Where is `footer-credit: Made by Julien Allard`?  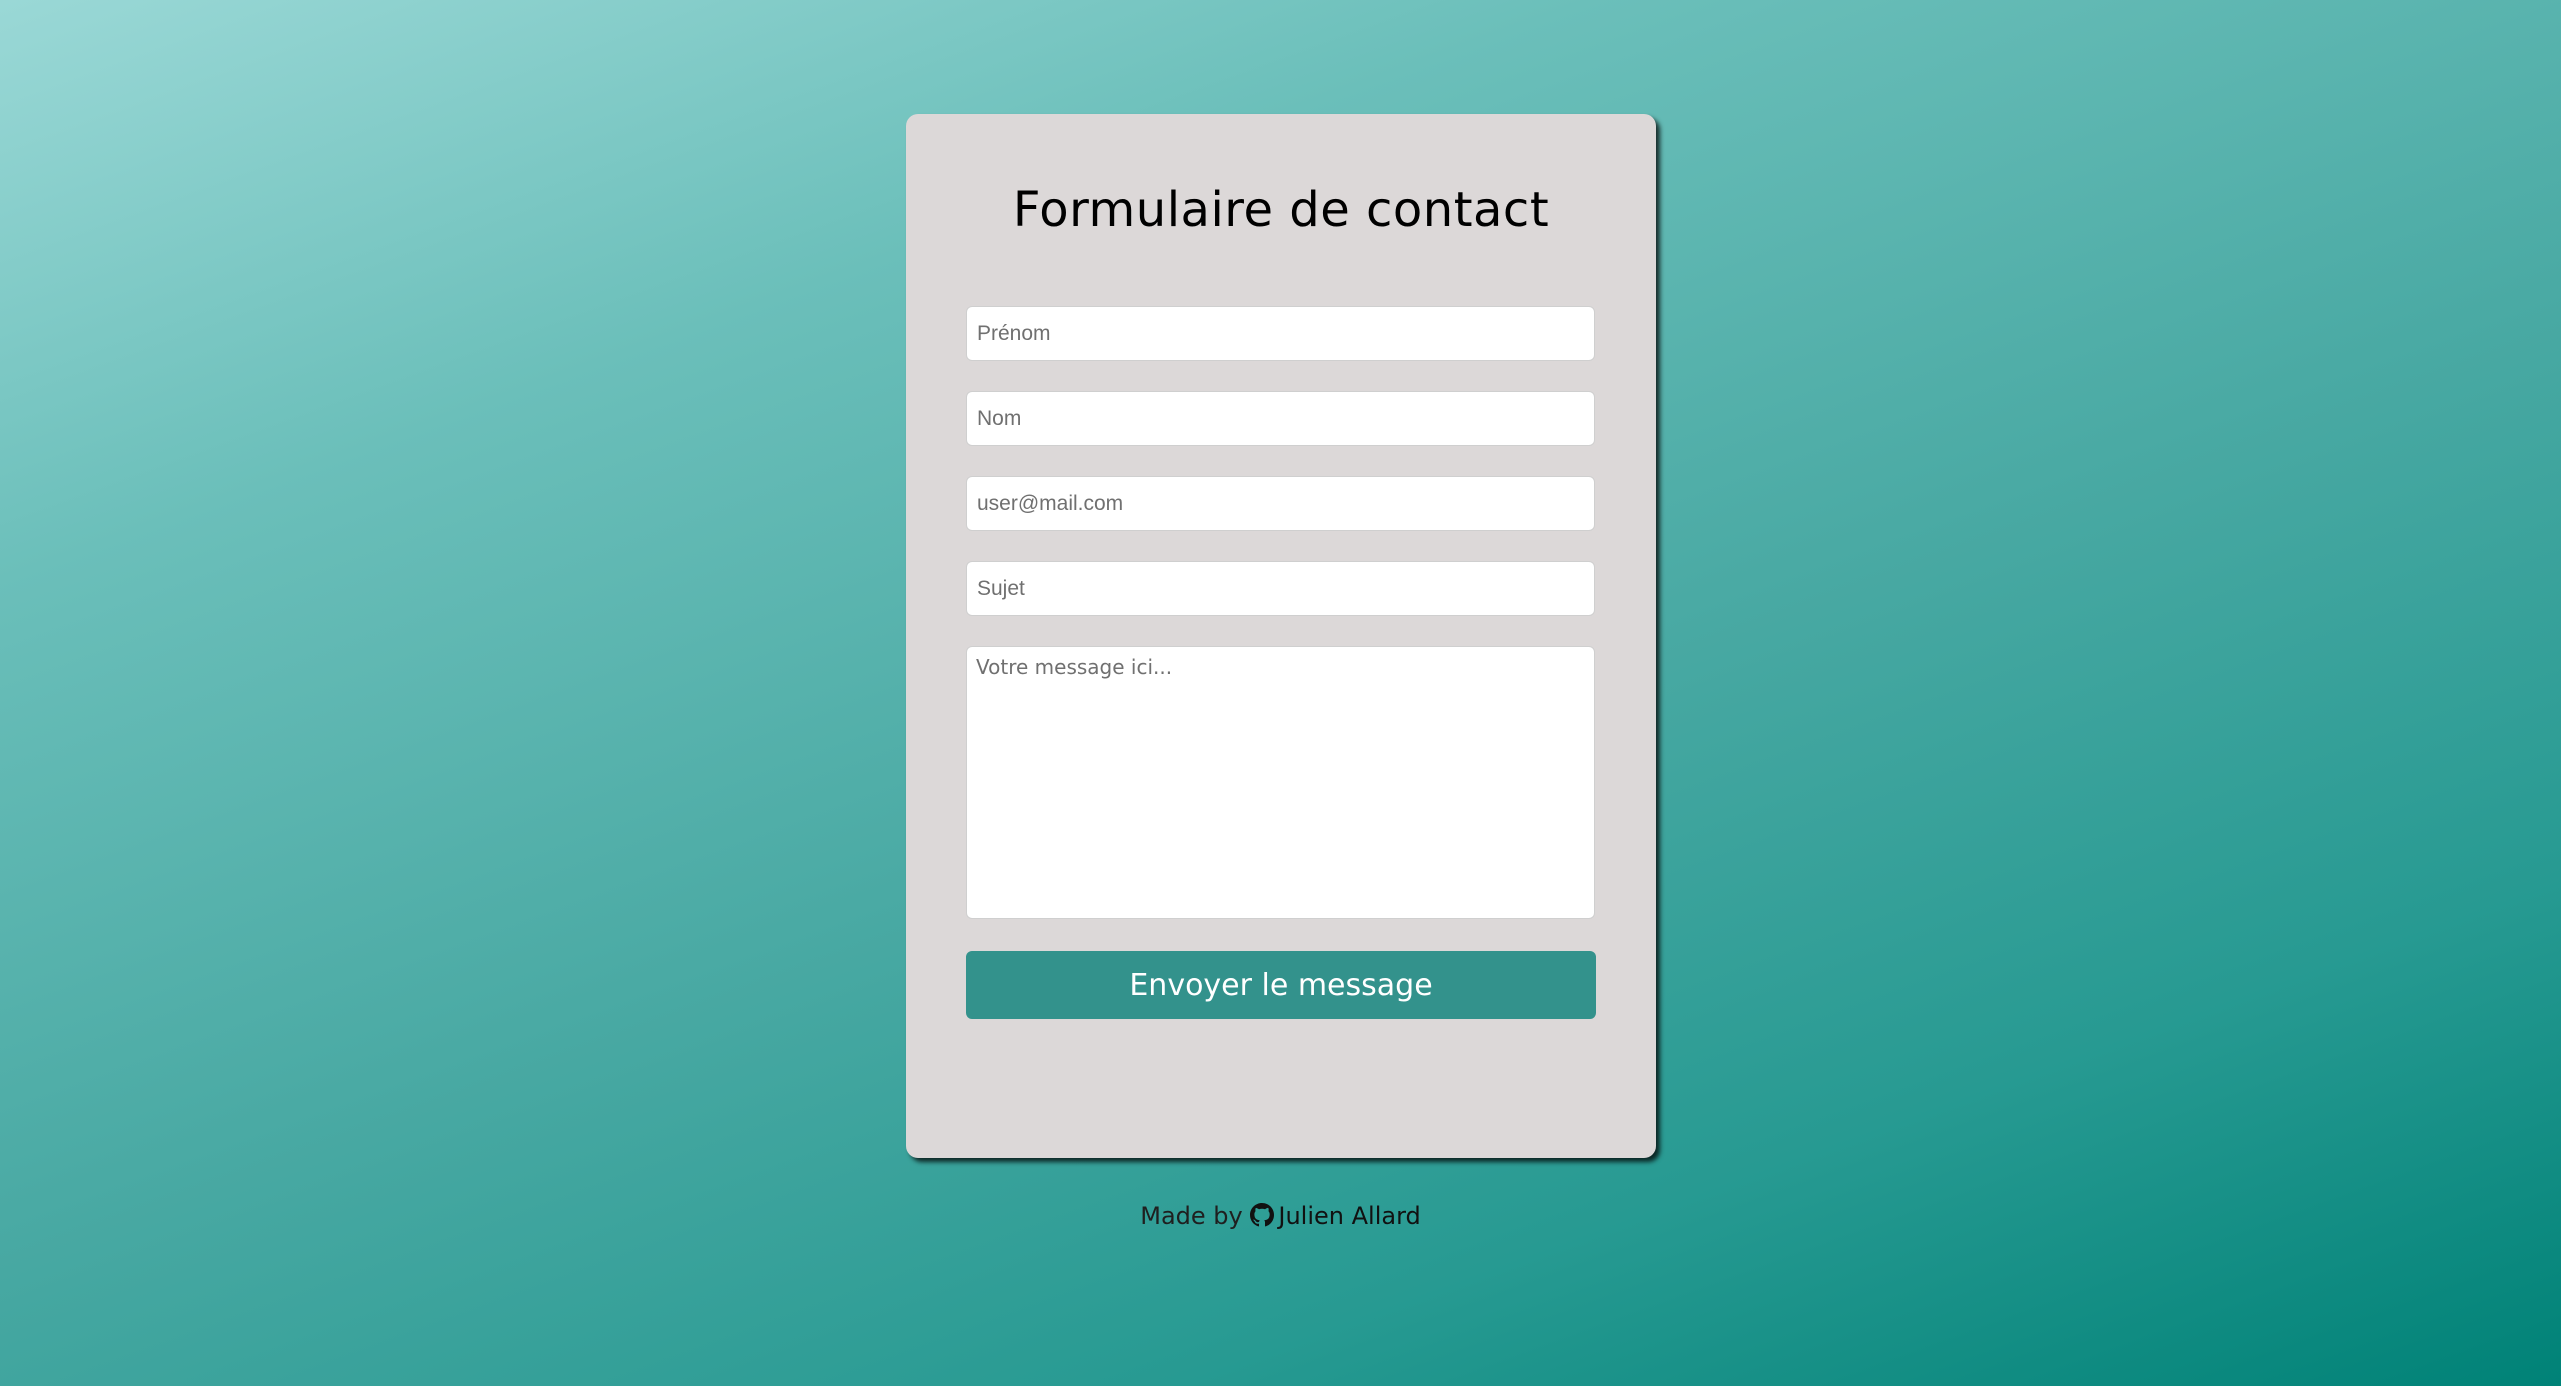
footer-credit: Made by Julien Allard is located at coordinates (1280, 1216).